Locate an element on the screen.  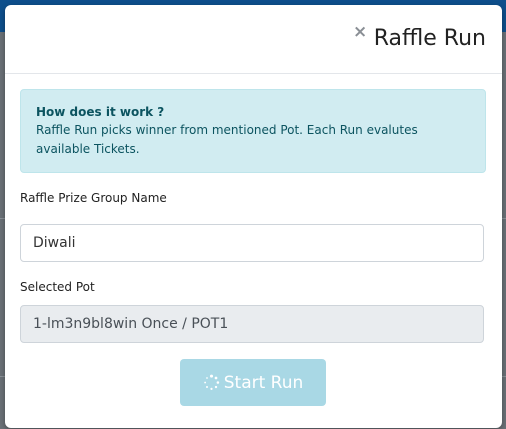
selected-pot-field is located at coordinates (252, 324).